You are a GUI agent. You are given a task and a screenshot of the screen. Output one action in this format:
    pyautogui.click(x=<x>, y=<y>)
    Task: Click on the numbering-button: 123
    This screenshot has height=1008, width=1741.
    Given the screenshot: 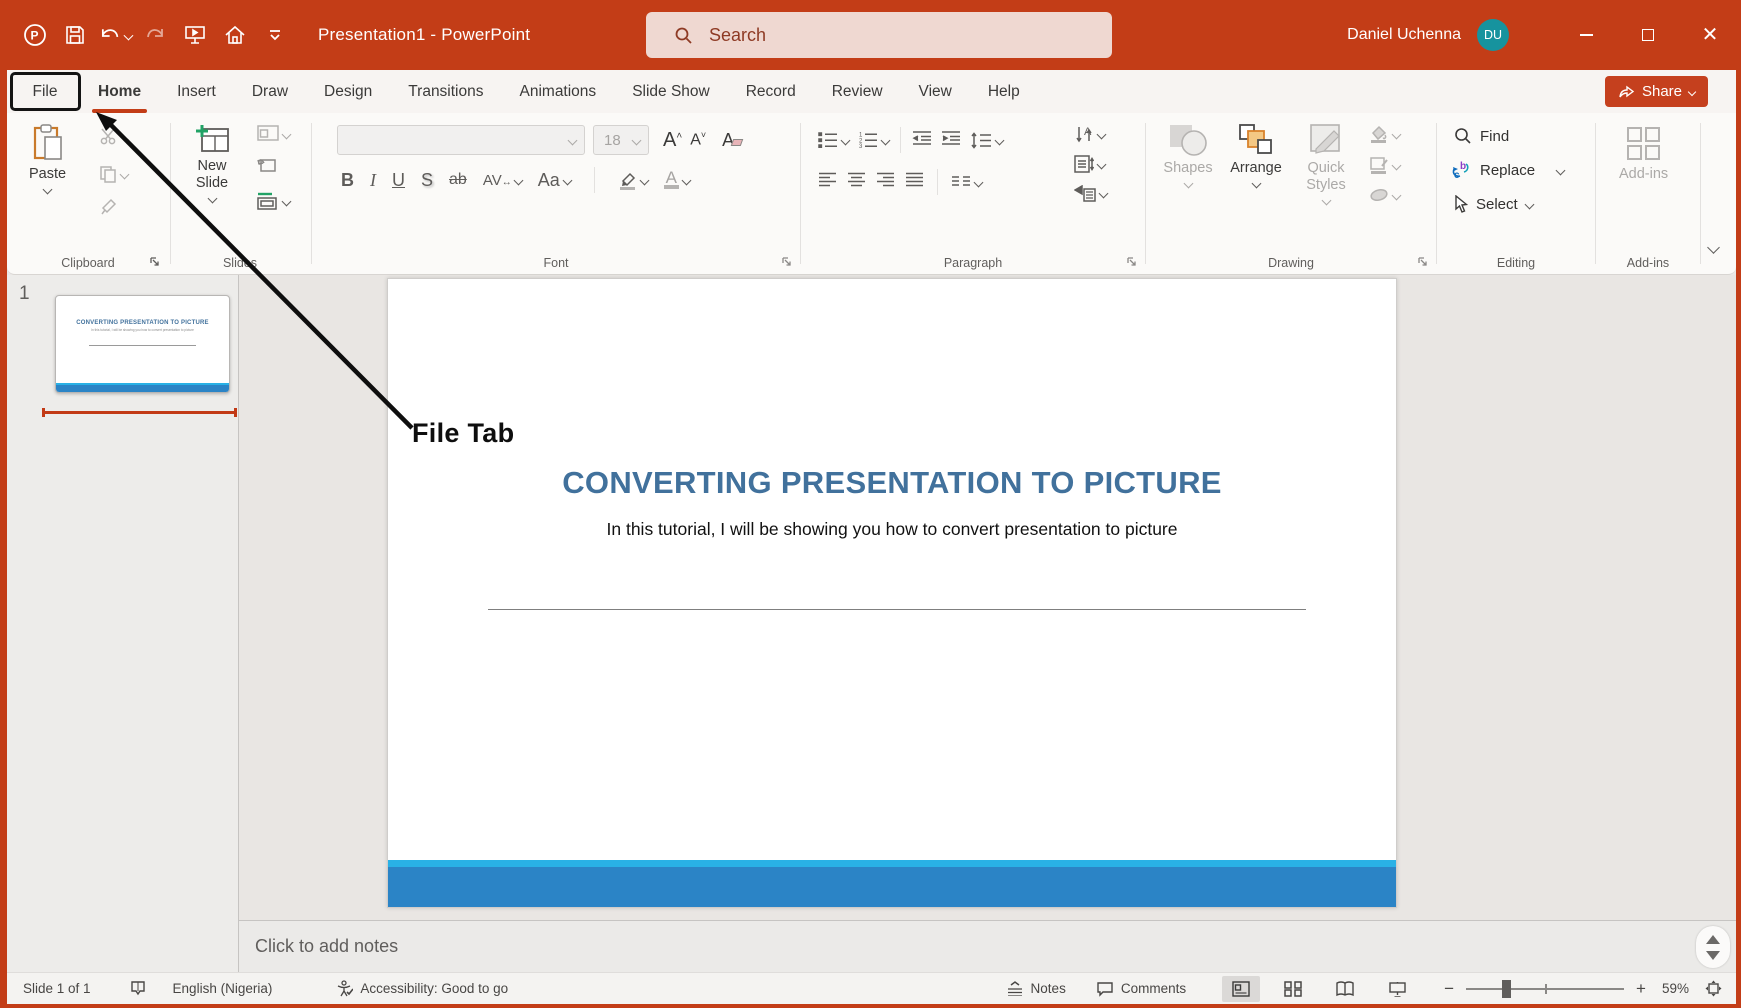 What is the action you would take?
    pyautogui.click(x=874, y=140)
    